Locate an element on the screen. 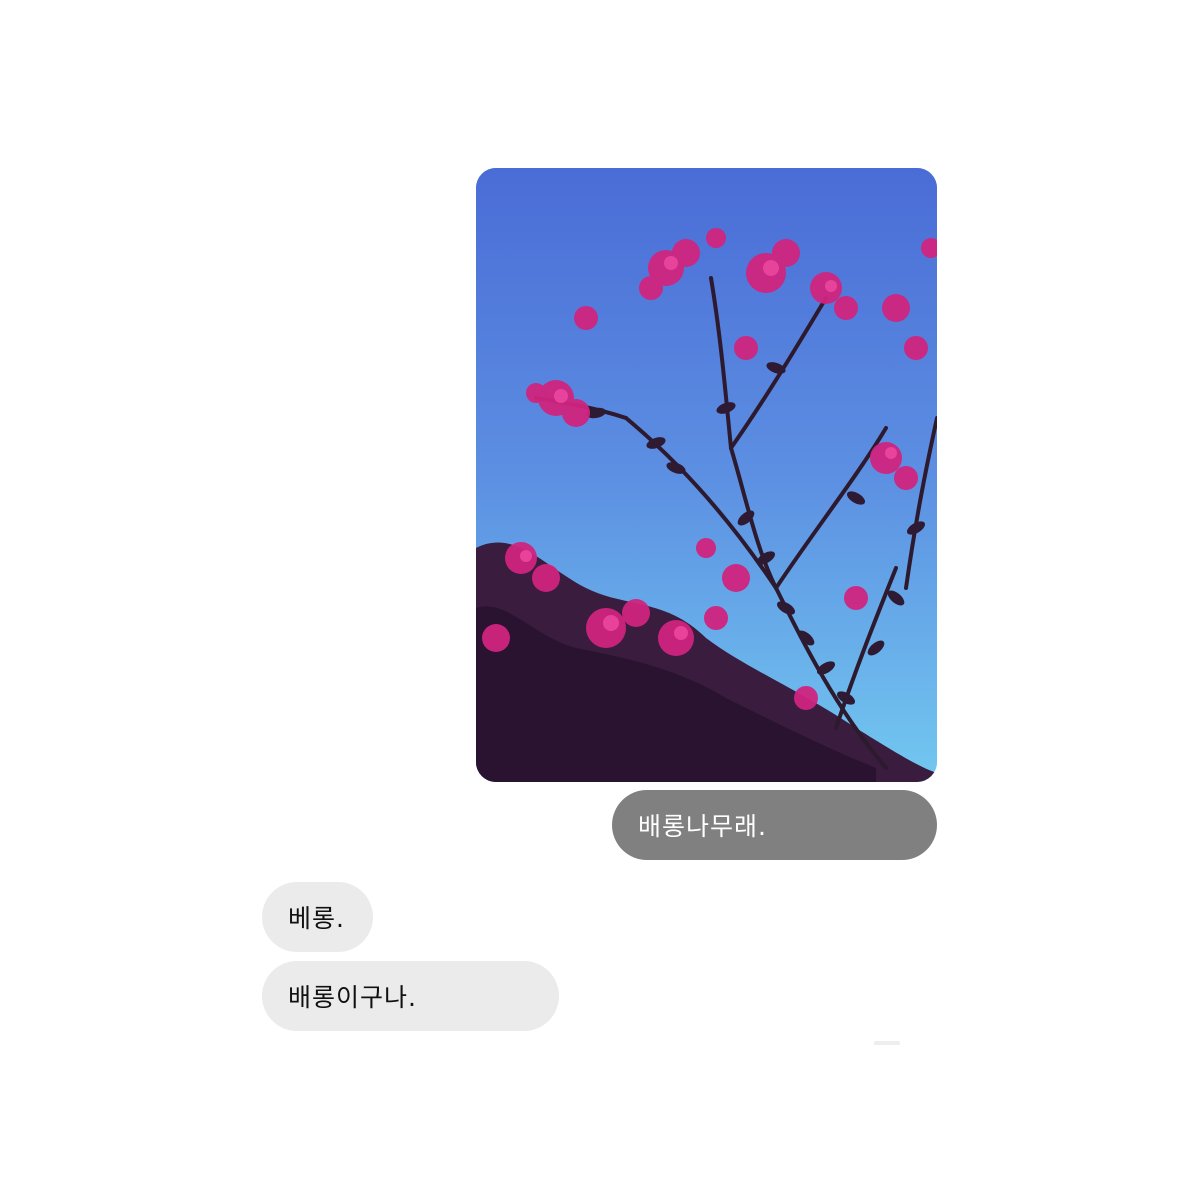 Image resolution: width=1200 pixels, height=1200 pixels. received-message-text: 베롱. is located at coordinates (316, 918).